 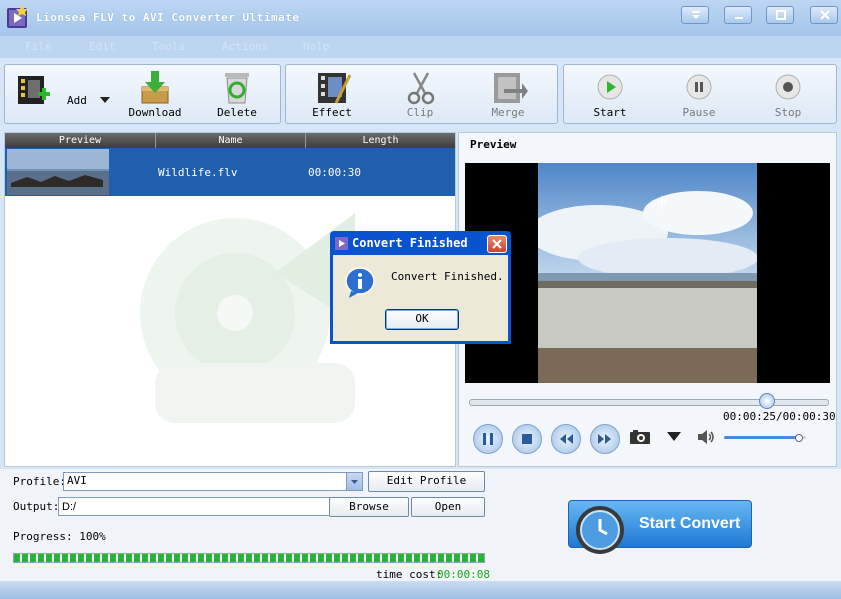 I want to click on rewind-icon, so click(x=566, y=439).